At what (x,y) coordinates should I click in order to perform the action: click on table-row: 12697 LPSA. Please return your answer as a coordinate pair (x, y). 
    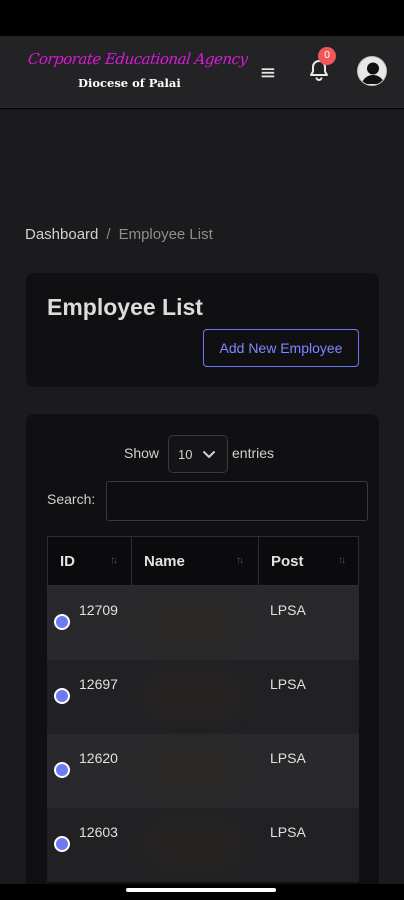
    Looking at the image, I should click on (203, 697).